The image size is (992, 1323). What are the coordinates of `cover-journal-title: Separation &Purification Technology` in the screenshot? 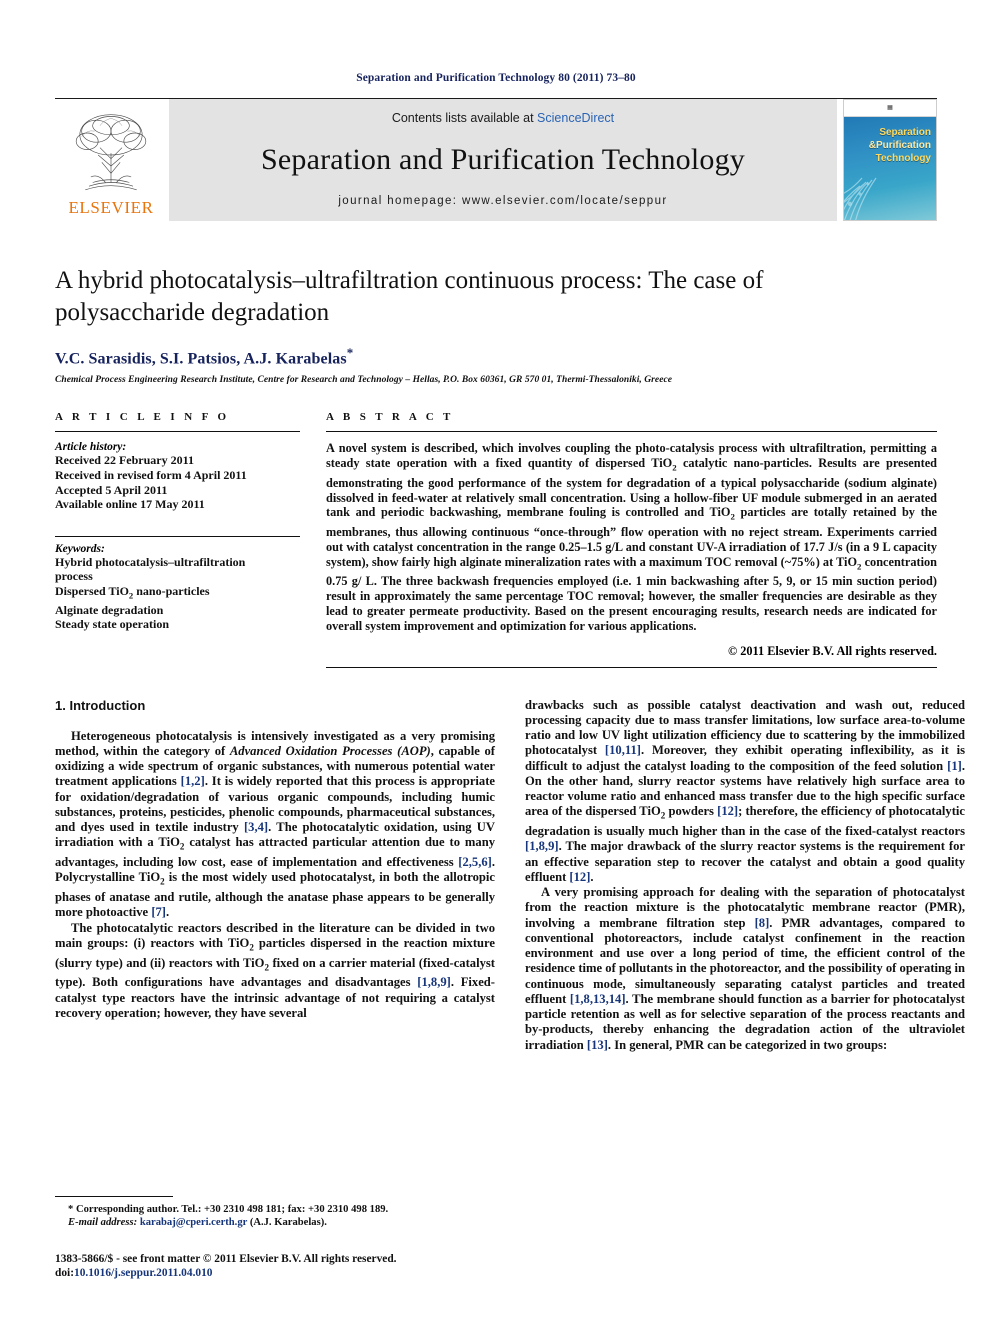 It's located at (900, 145).